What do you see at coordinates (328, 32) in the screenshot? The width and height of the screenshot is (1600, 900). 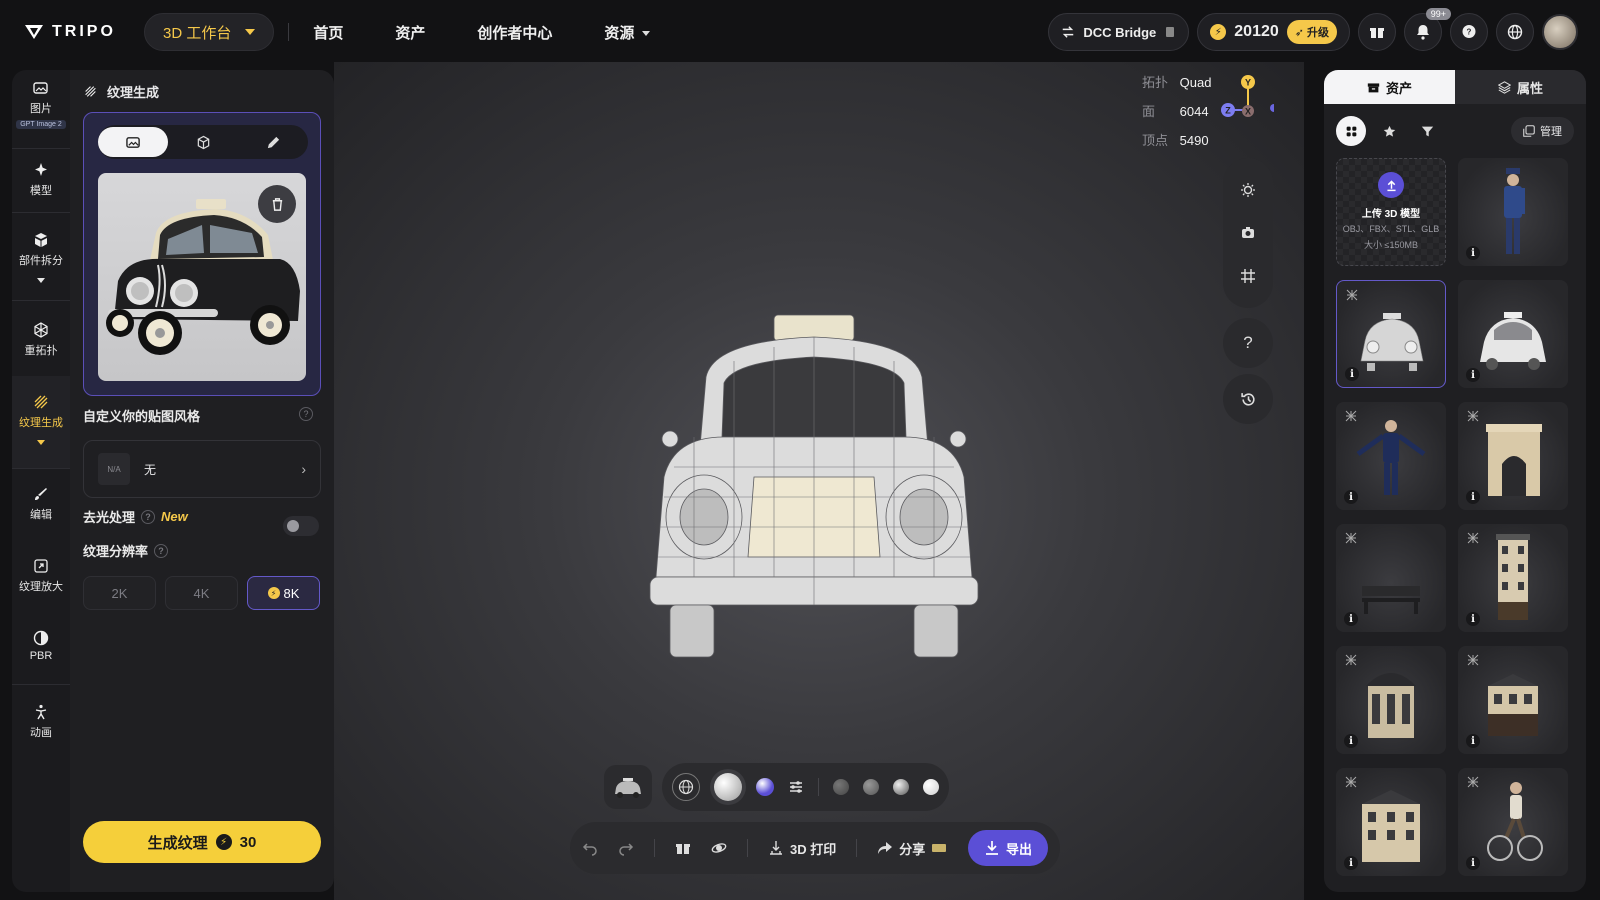 I see `nav-home: 首页` at bounding box center [328, 32].